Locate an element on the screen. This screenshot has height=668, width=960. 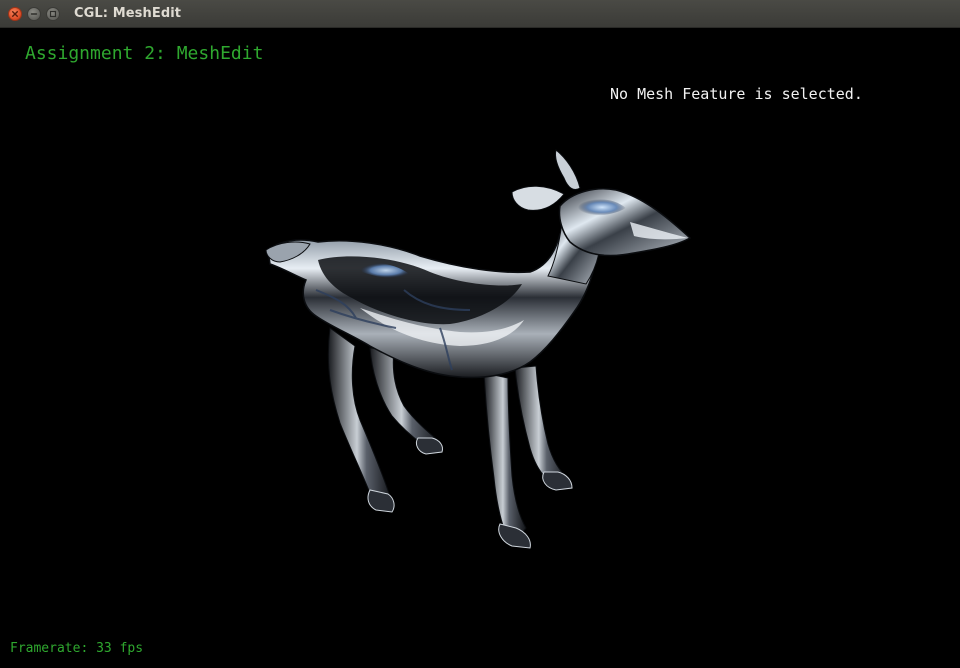
front-right-hoof is located at coordinates (557, 481).